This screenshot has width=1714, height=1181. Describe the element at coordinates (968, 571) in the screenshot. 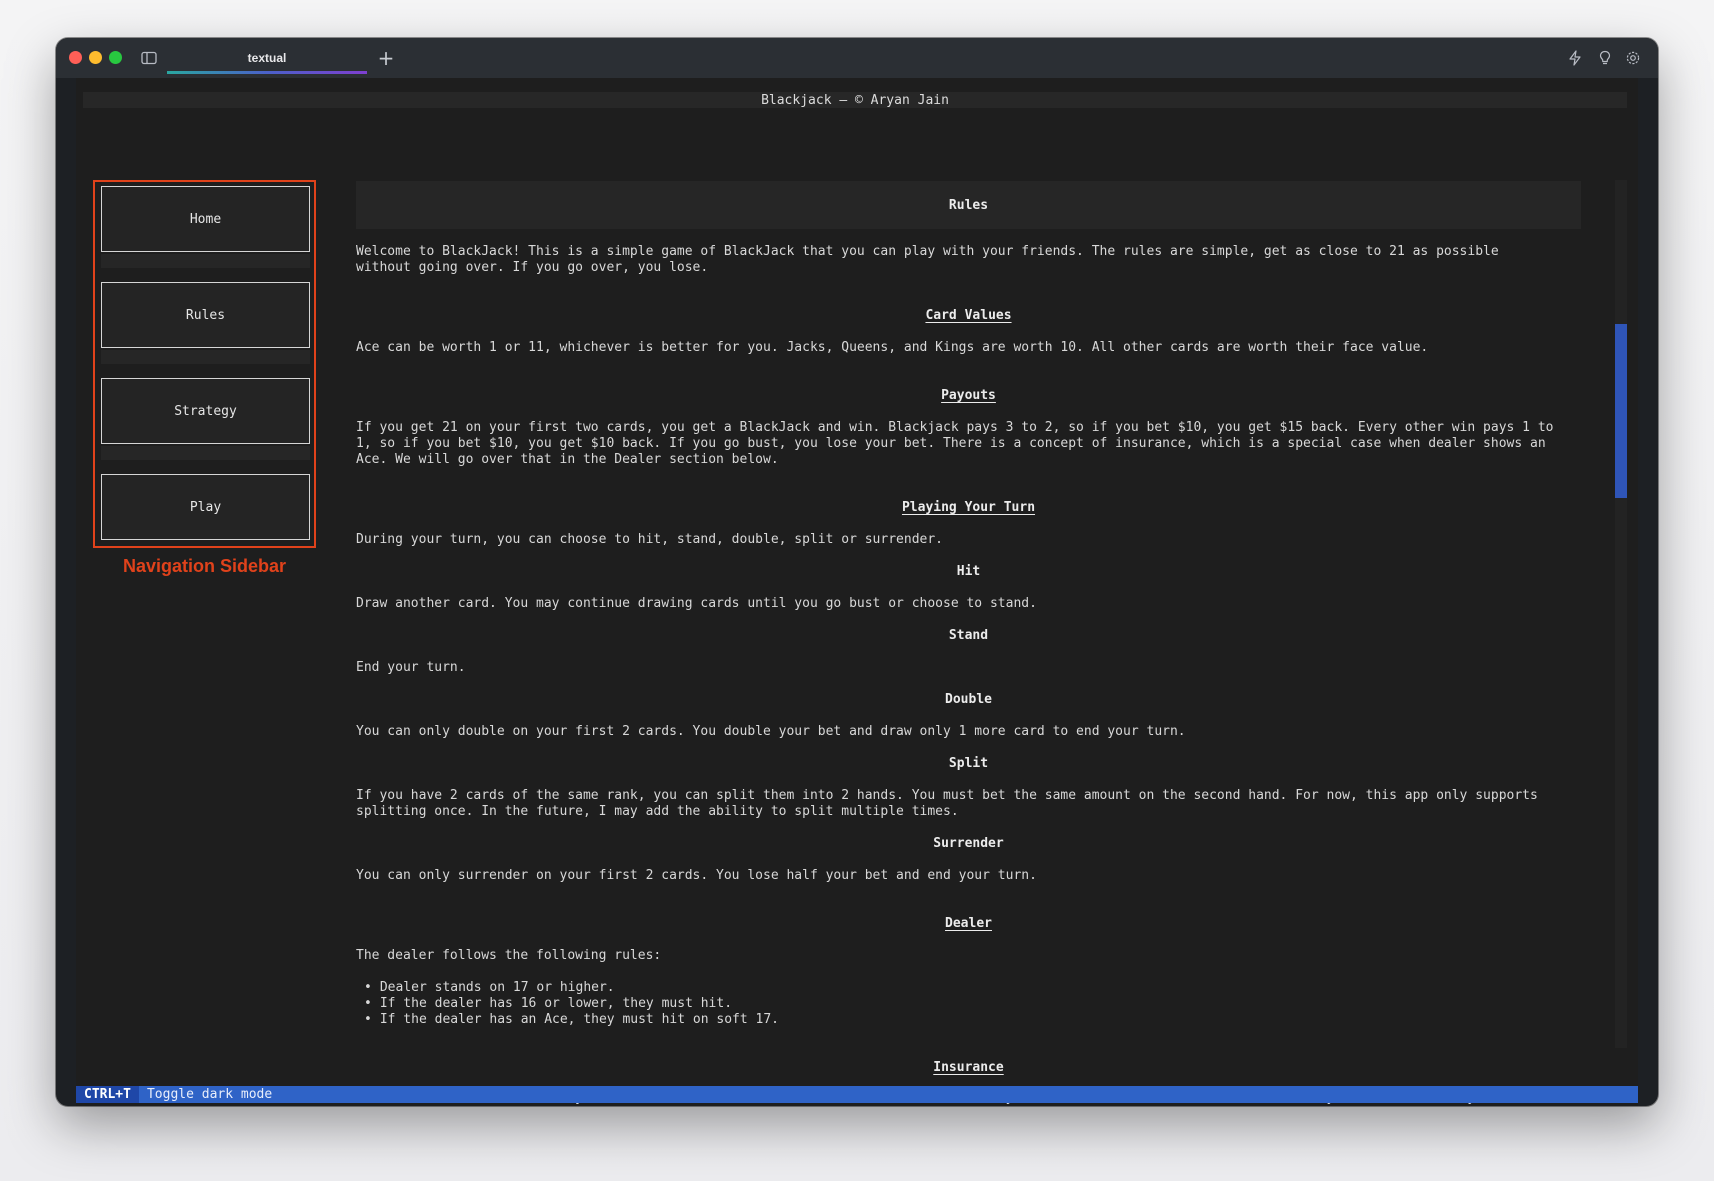

I see `hit-heading: Hit` at that location.